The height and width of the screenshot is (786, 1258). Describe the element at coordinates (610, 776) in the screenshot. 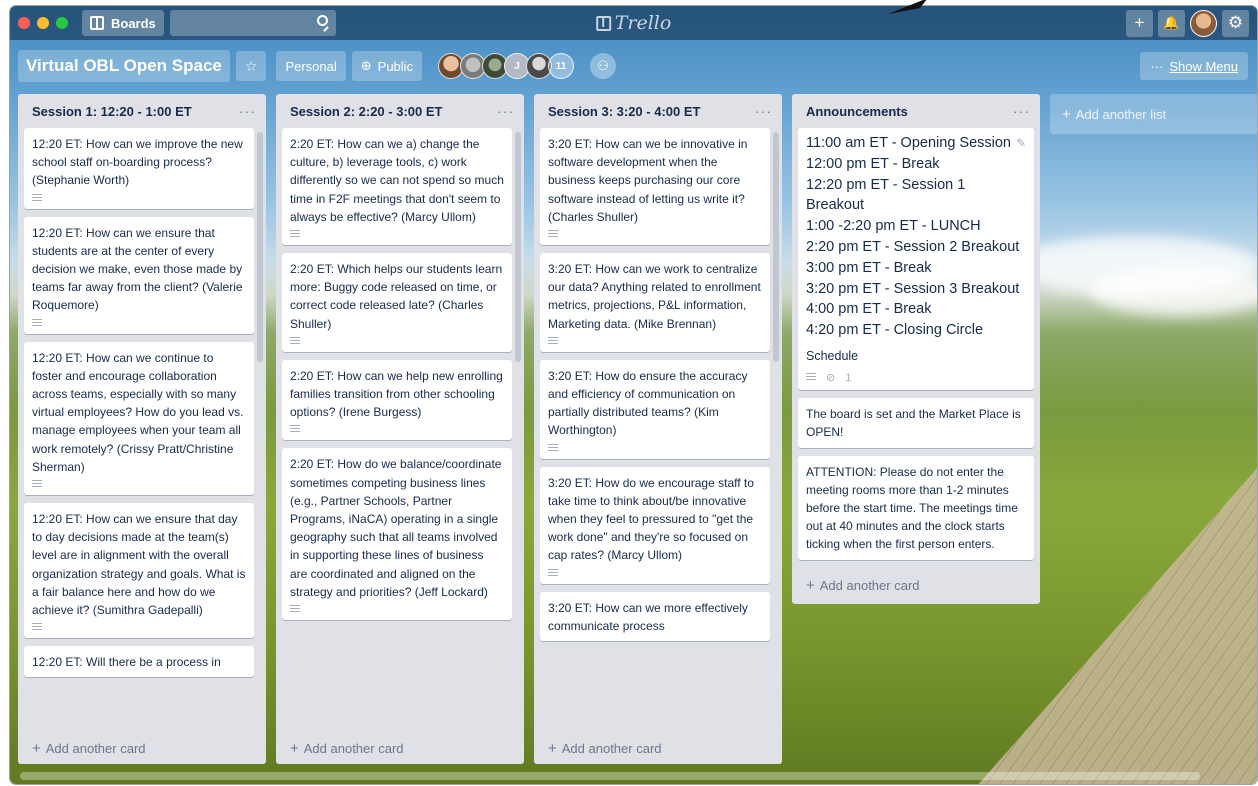

I see `horizontal-scrollbar` at that location.